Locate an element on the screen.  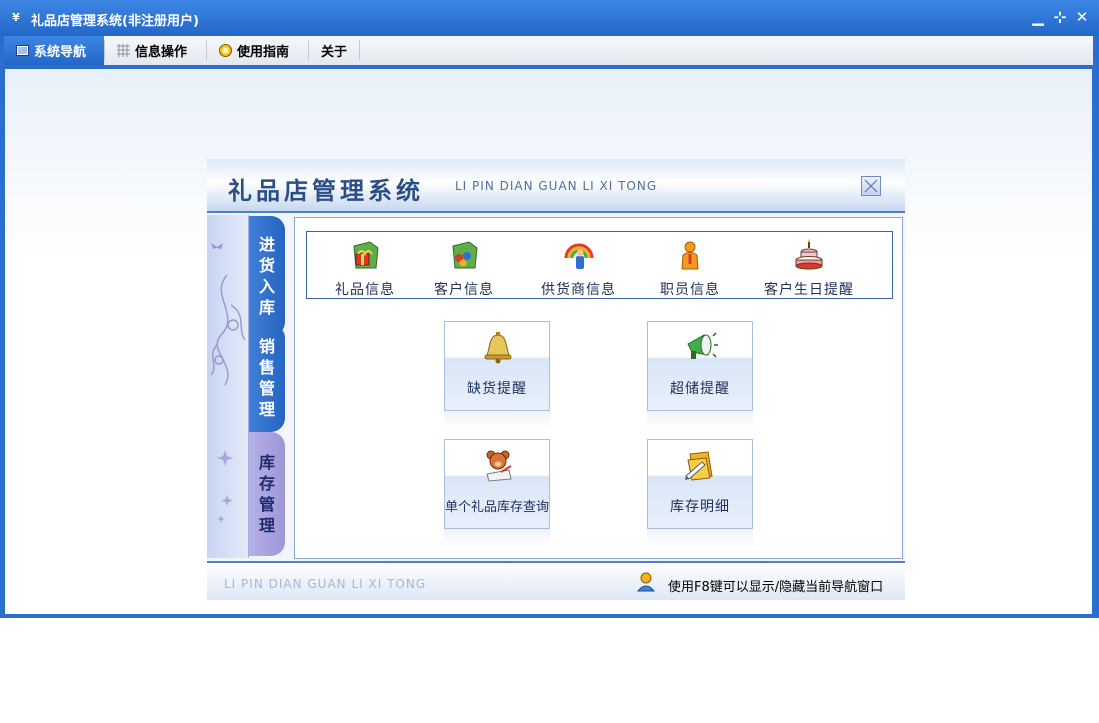
panel-title: 礼品店管理系统 is located at coordinates (326, 191).